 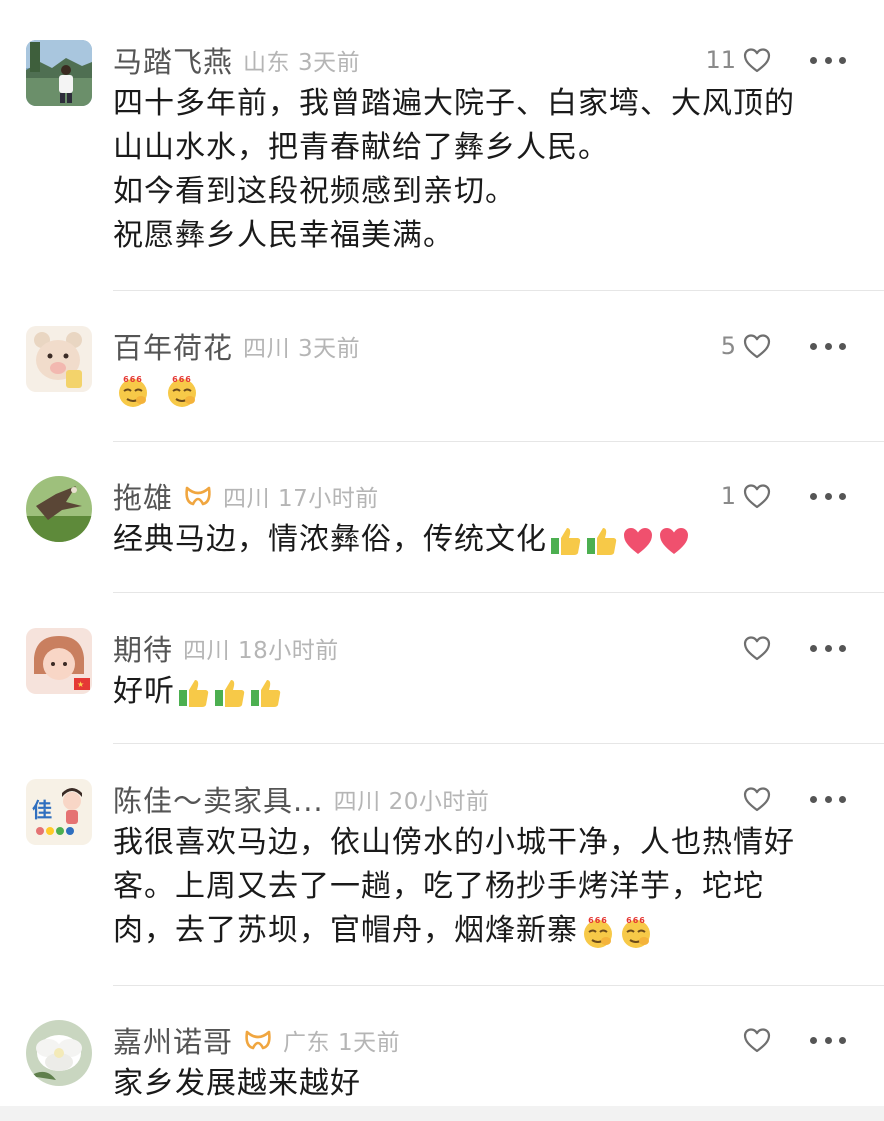 What do you see at coordinates (144, 691) in the screenshot?
I see `comment-line-text: 好听` at bounding box center [144, 691].